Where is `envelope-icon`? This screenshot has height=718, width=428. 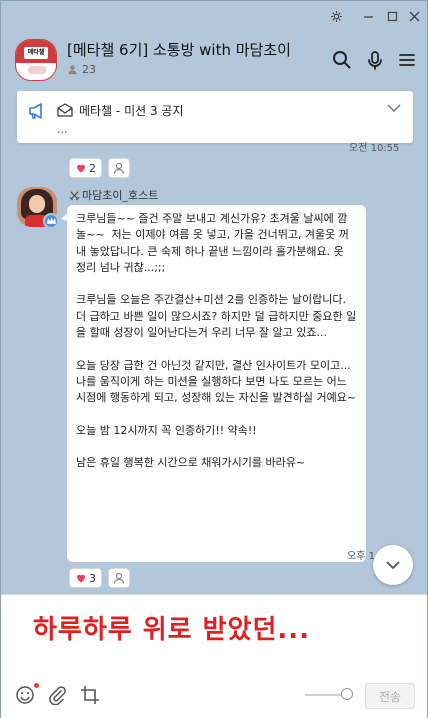 envelope-icon is located at coordinates (65, 110).